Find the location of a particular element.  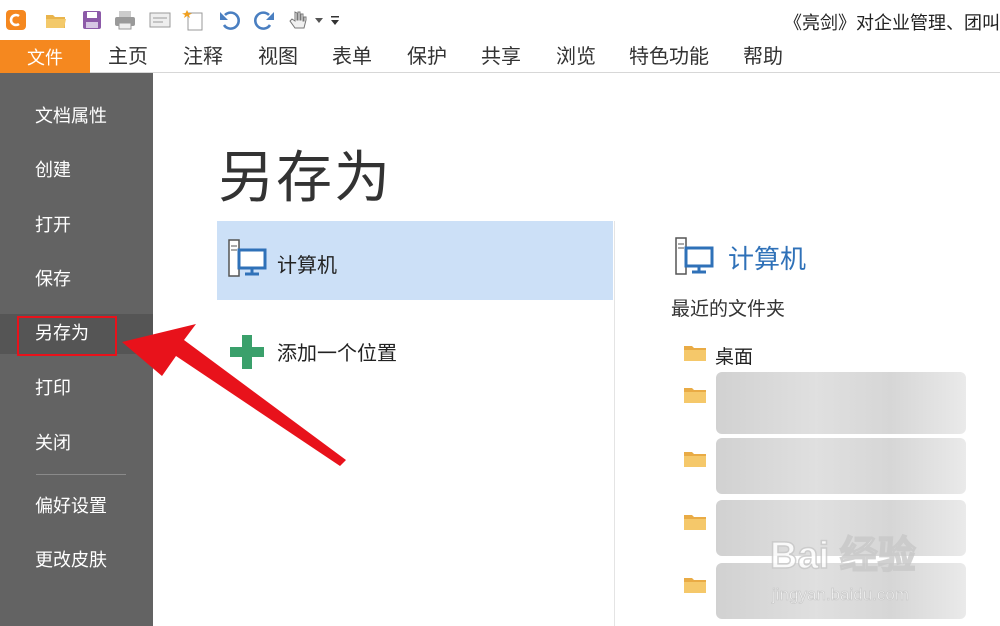

print-icon is located at coordinates (125, 20).